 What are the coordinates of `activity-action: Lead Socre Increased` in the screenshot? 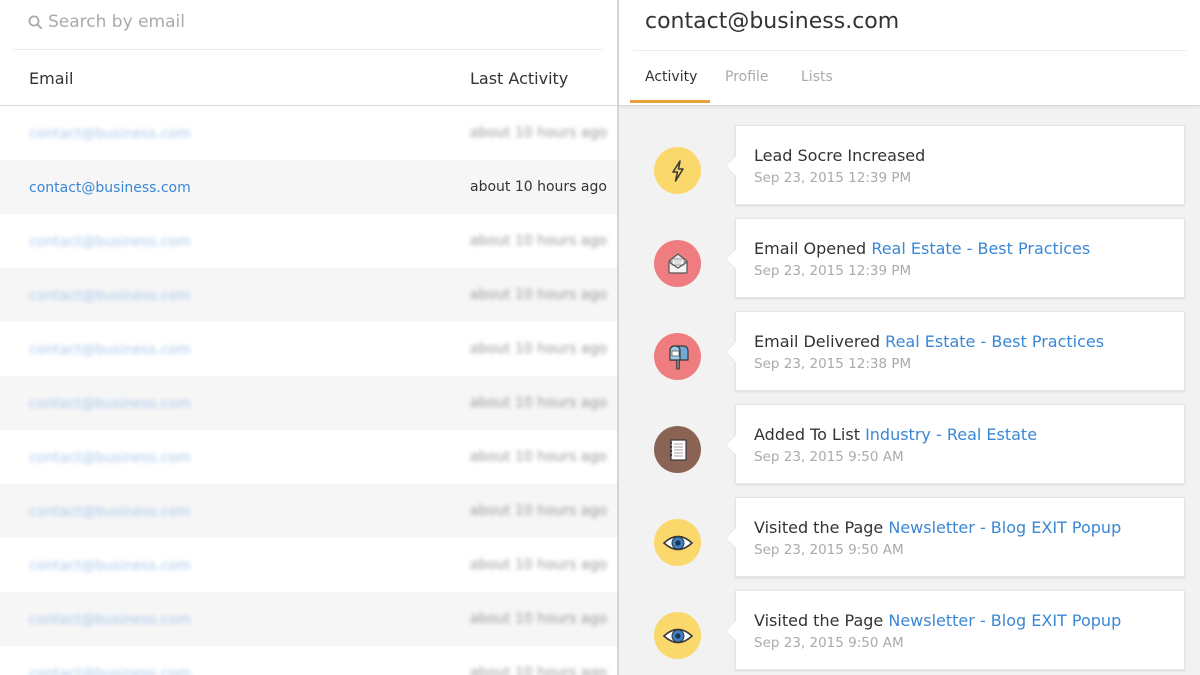 It's located at (840, 155).